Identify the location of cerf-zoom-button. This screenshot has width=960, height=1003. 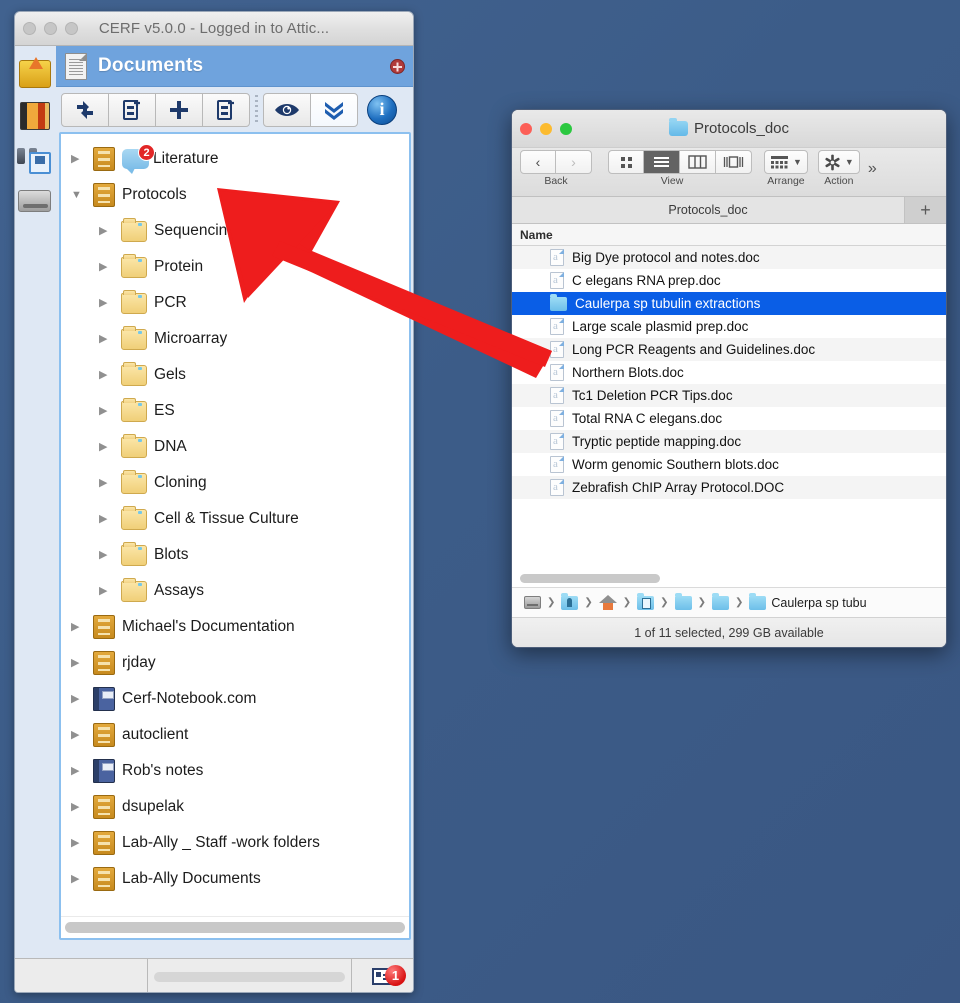
(71, 28).